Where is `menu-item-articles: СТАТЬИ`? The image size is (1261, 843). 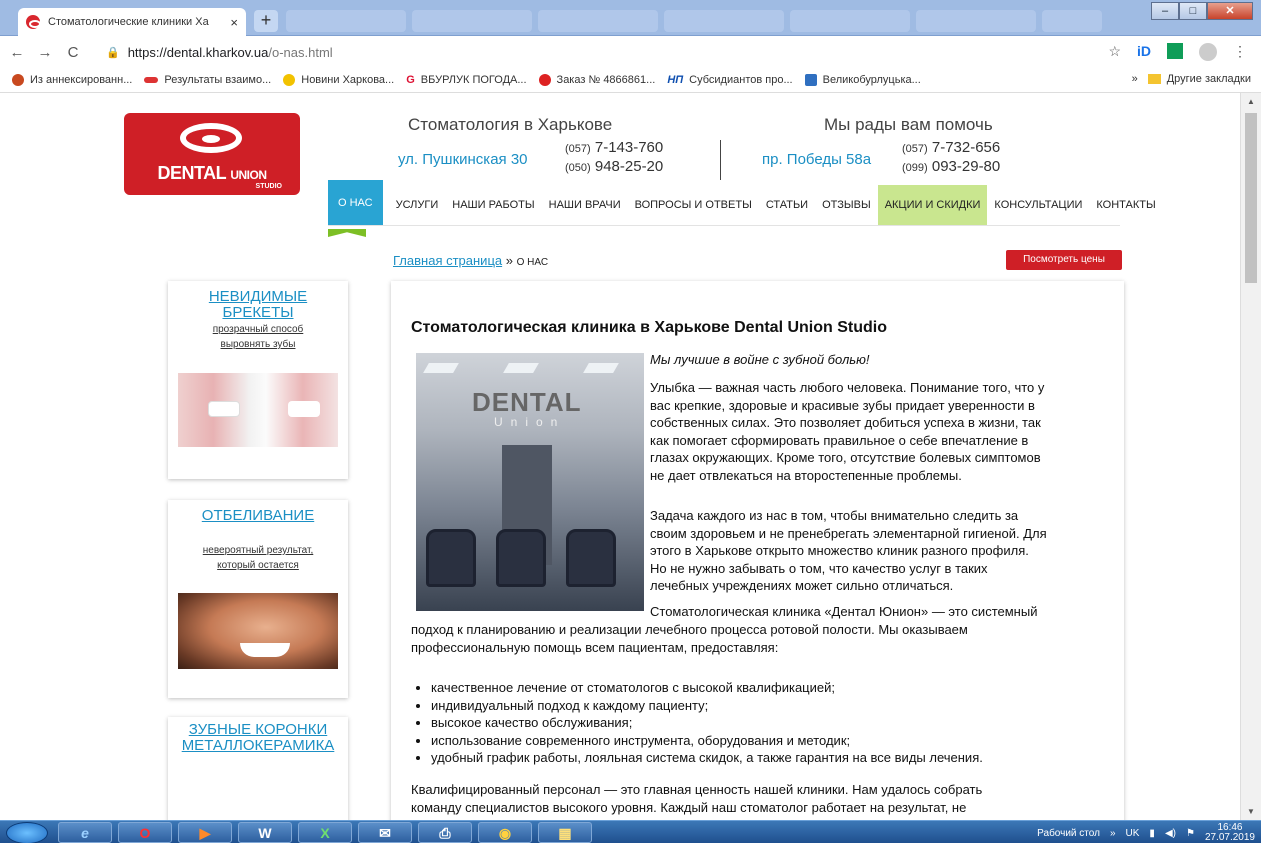
menu-item-articles: СТАТЬИ is located at coordinates (787, 205).